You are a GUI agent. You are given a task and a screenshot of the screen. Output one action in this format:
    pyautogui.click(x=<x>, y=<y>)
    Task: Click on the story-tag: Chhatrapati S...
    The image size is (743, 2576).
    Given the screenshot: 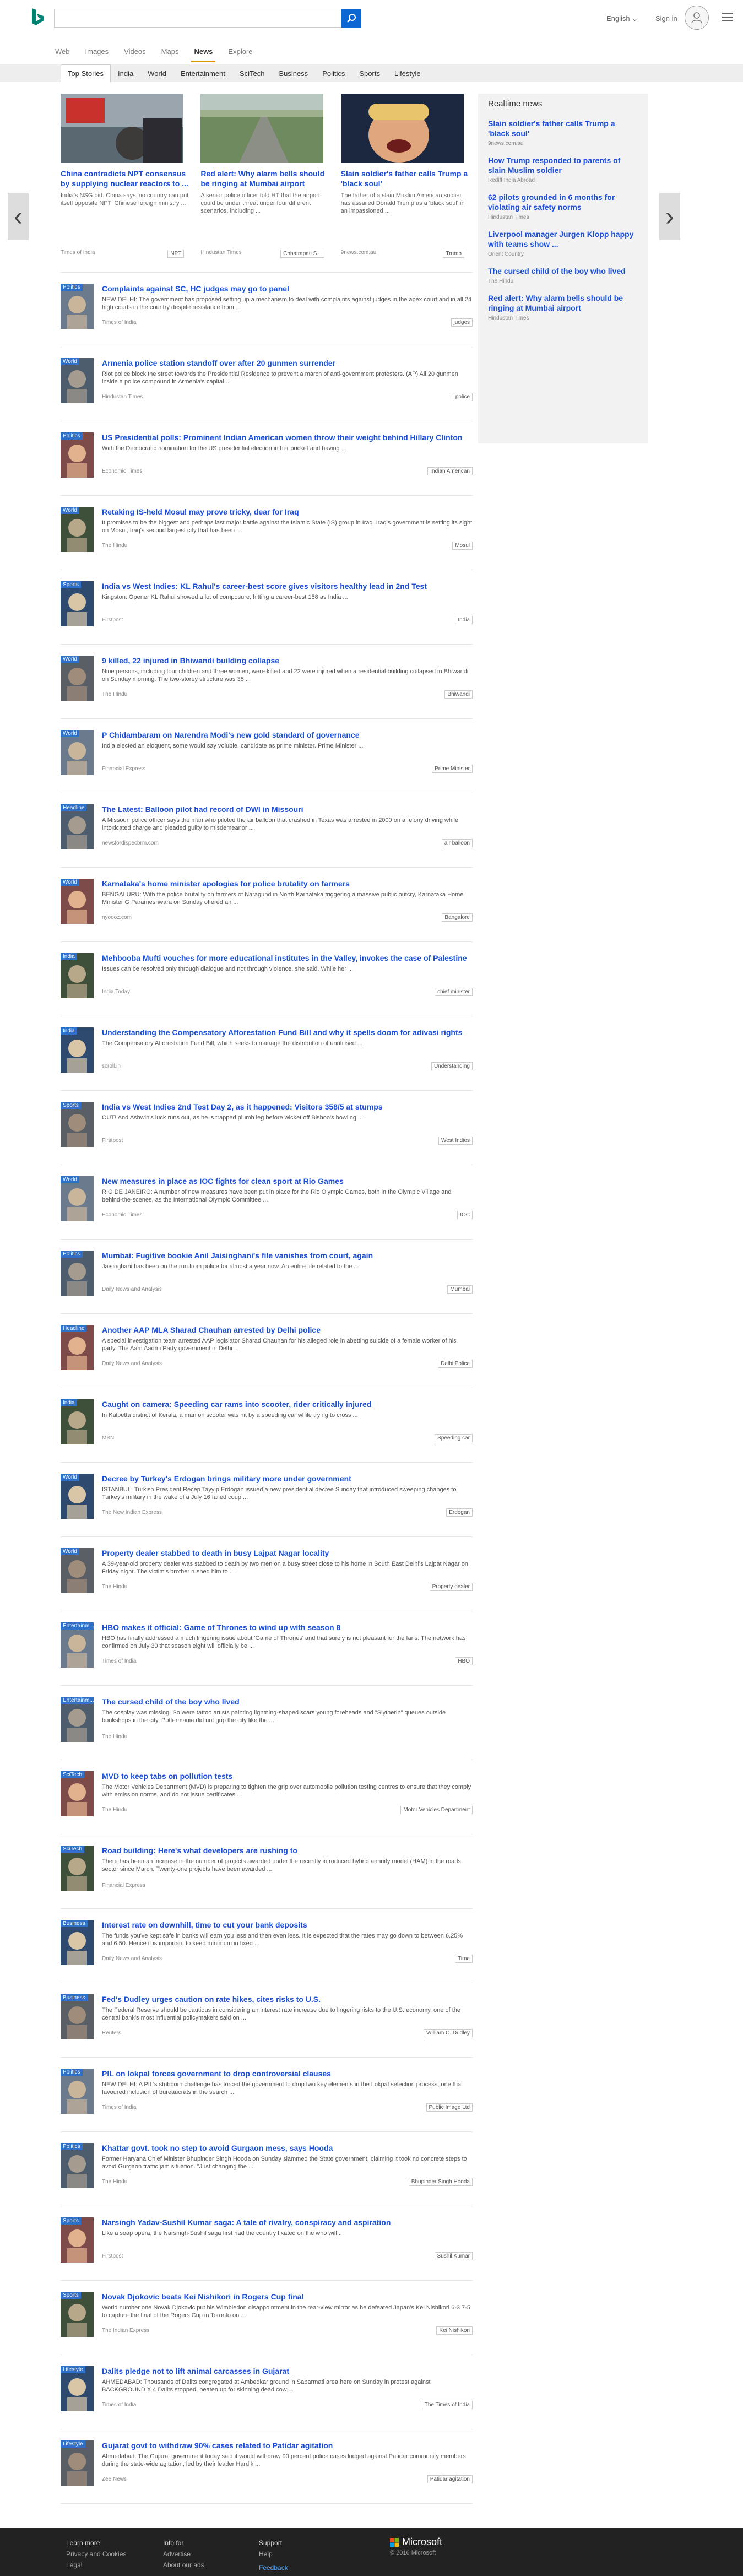 What is the action you would take?
    pyautogui.click(x=302, y=254)
    